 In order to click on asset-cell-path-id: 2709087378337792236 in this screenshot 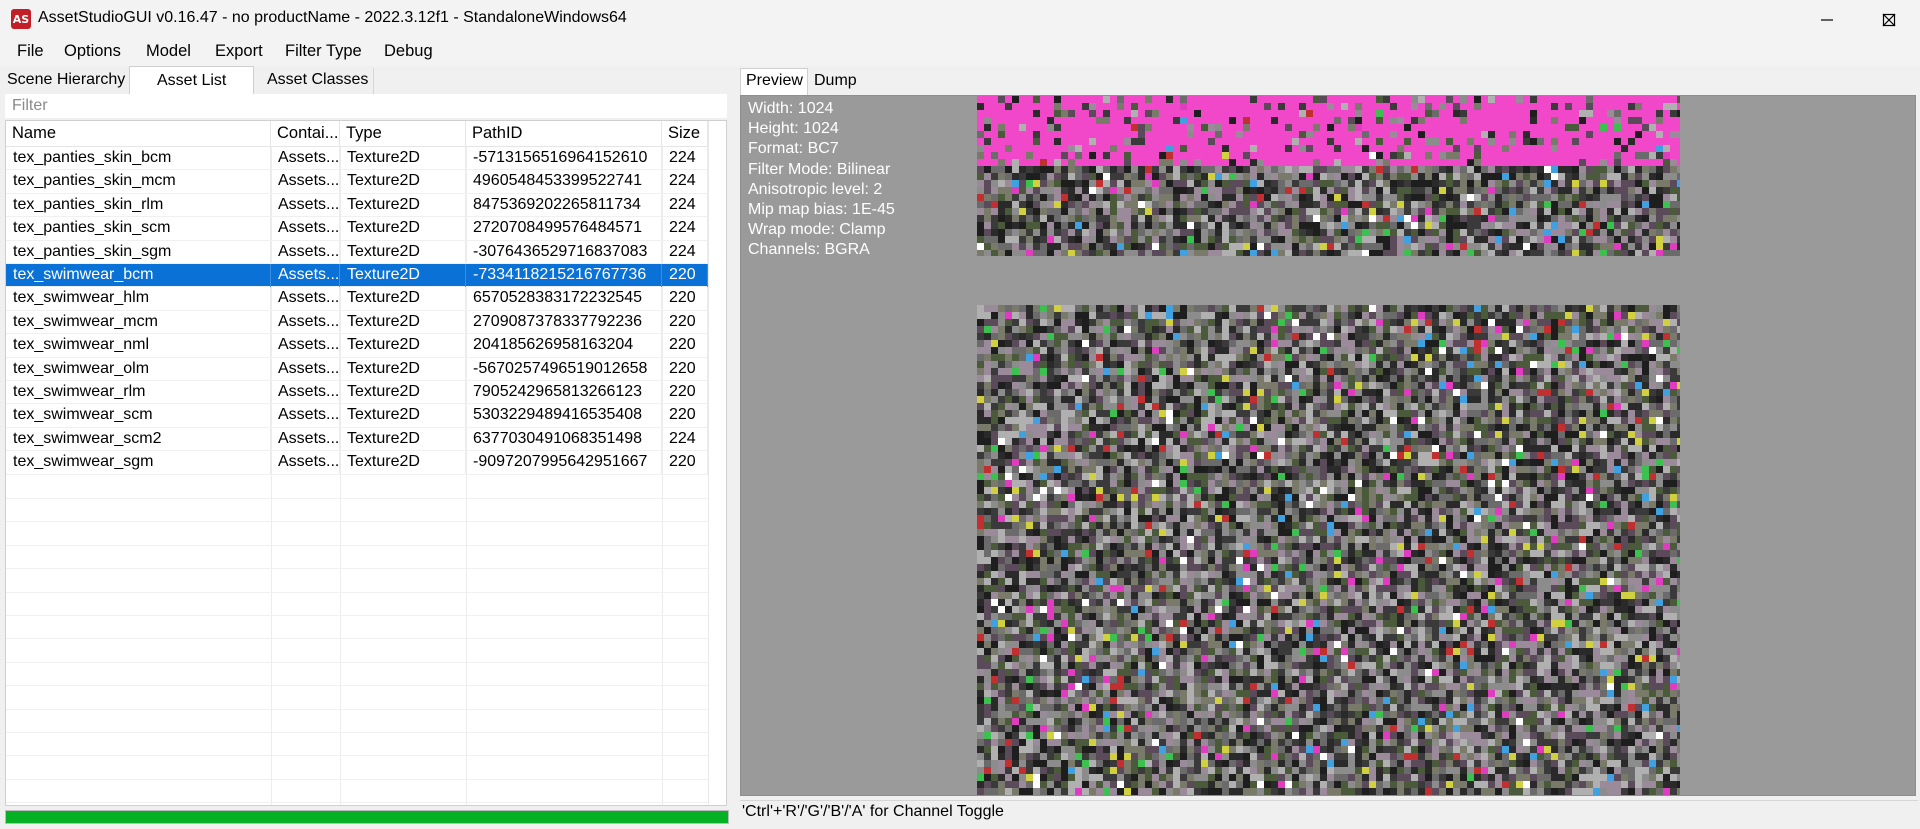, I will do `click(564, 322)`.